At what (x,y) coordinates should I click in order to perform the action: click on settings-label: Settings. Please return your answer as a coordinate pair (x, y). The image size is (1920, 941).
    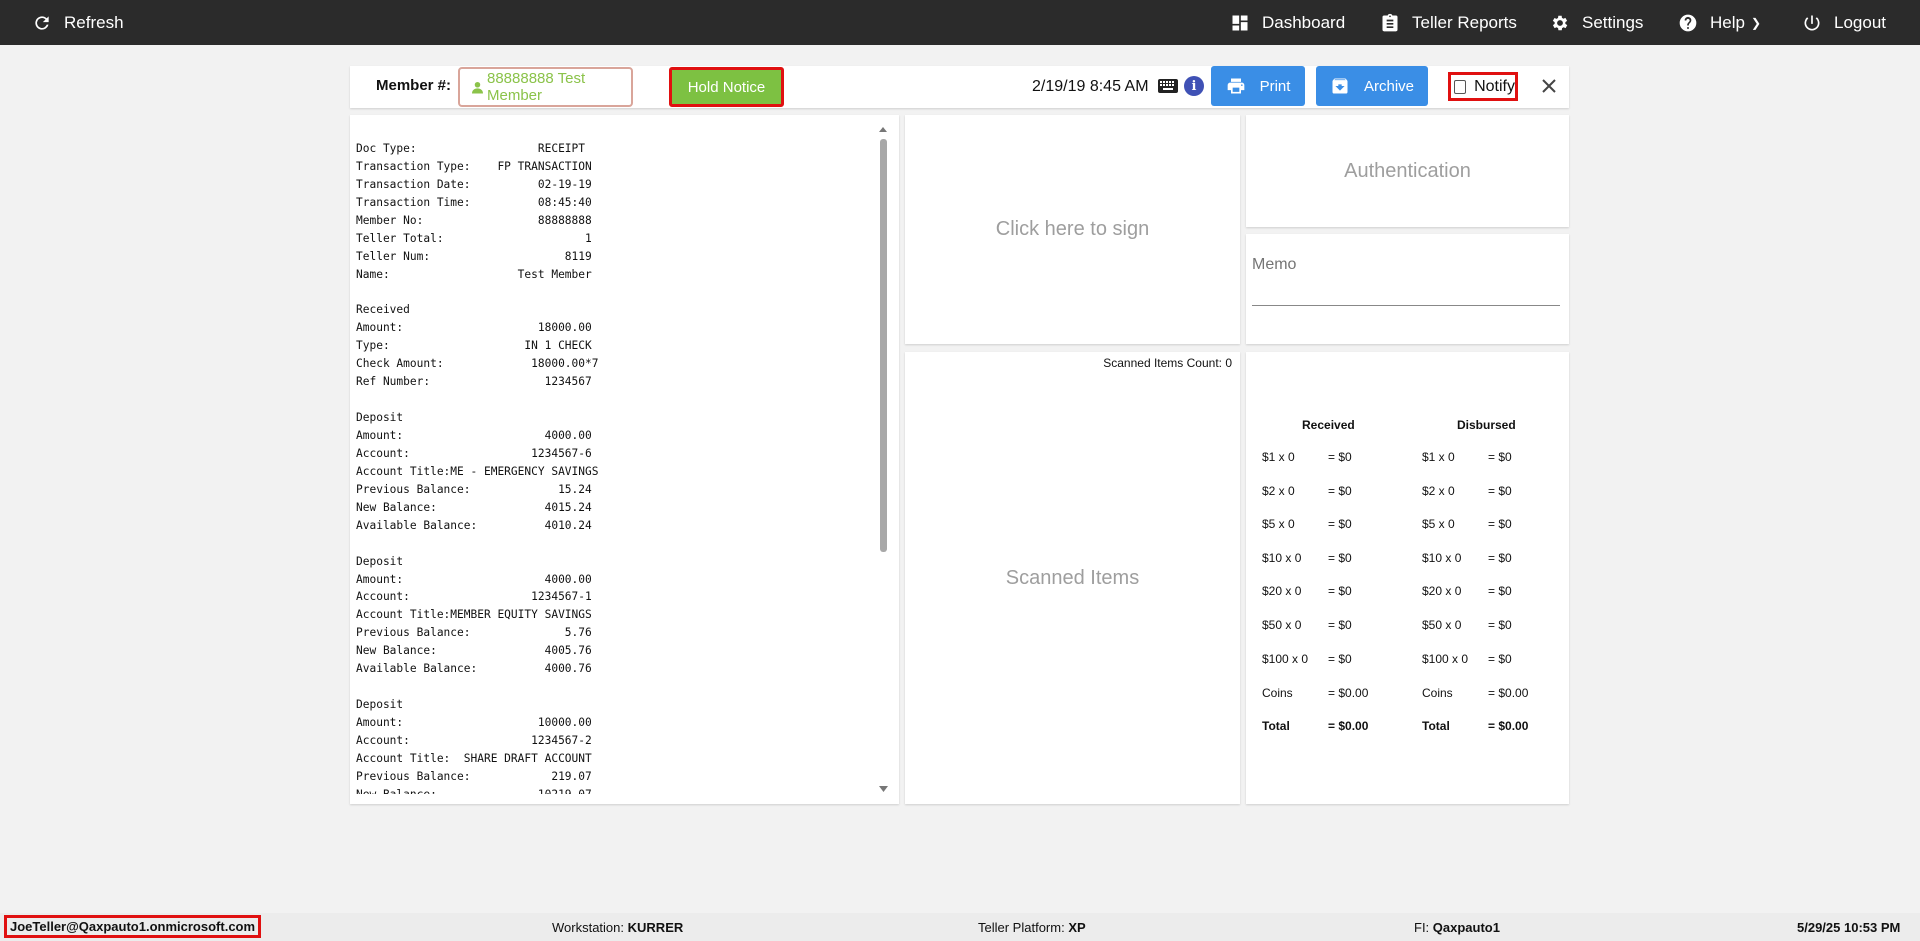
    Looking at the image, I should click on (1613, 22).